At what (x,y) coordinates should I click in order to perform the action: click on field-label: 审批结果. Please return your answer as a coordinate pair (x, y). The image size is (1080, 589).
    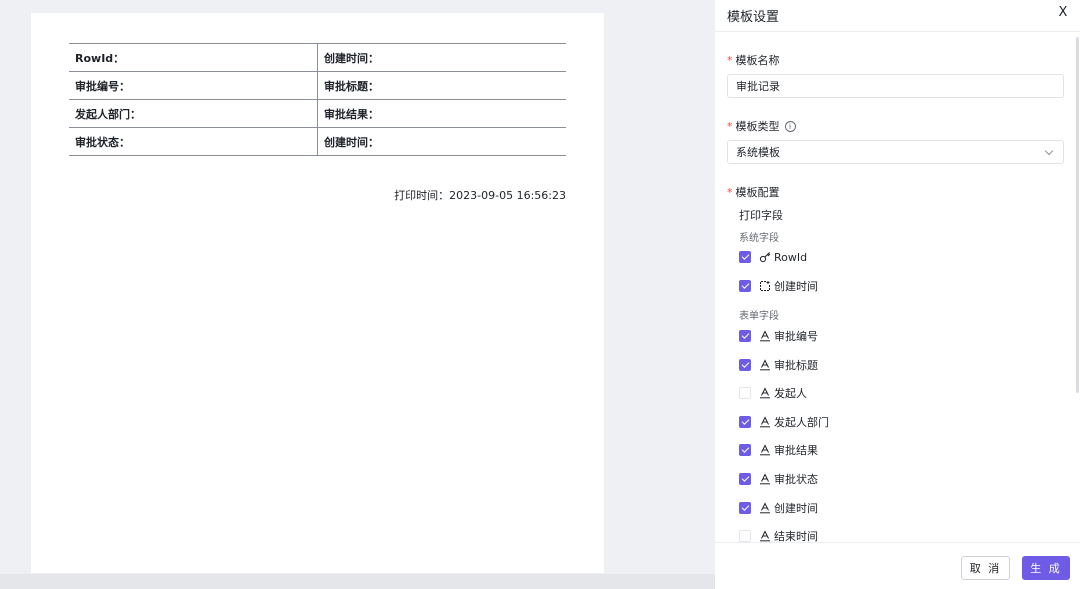
    Looking at the image, I should click on (796, 451).